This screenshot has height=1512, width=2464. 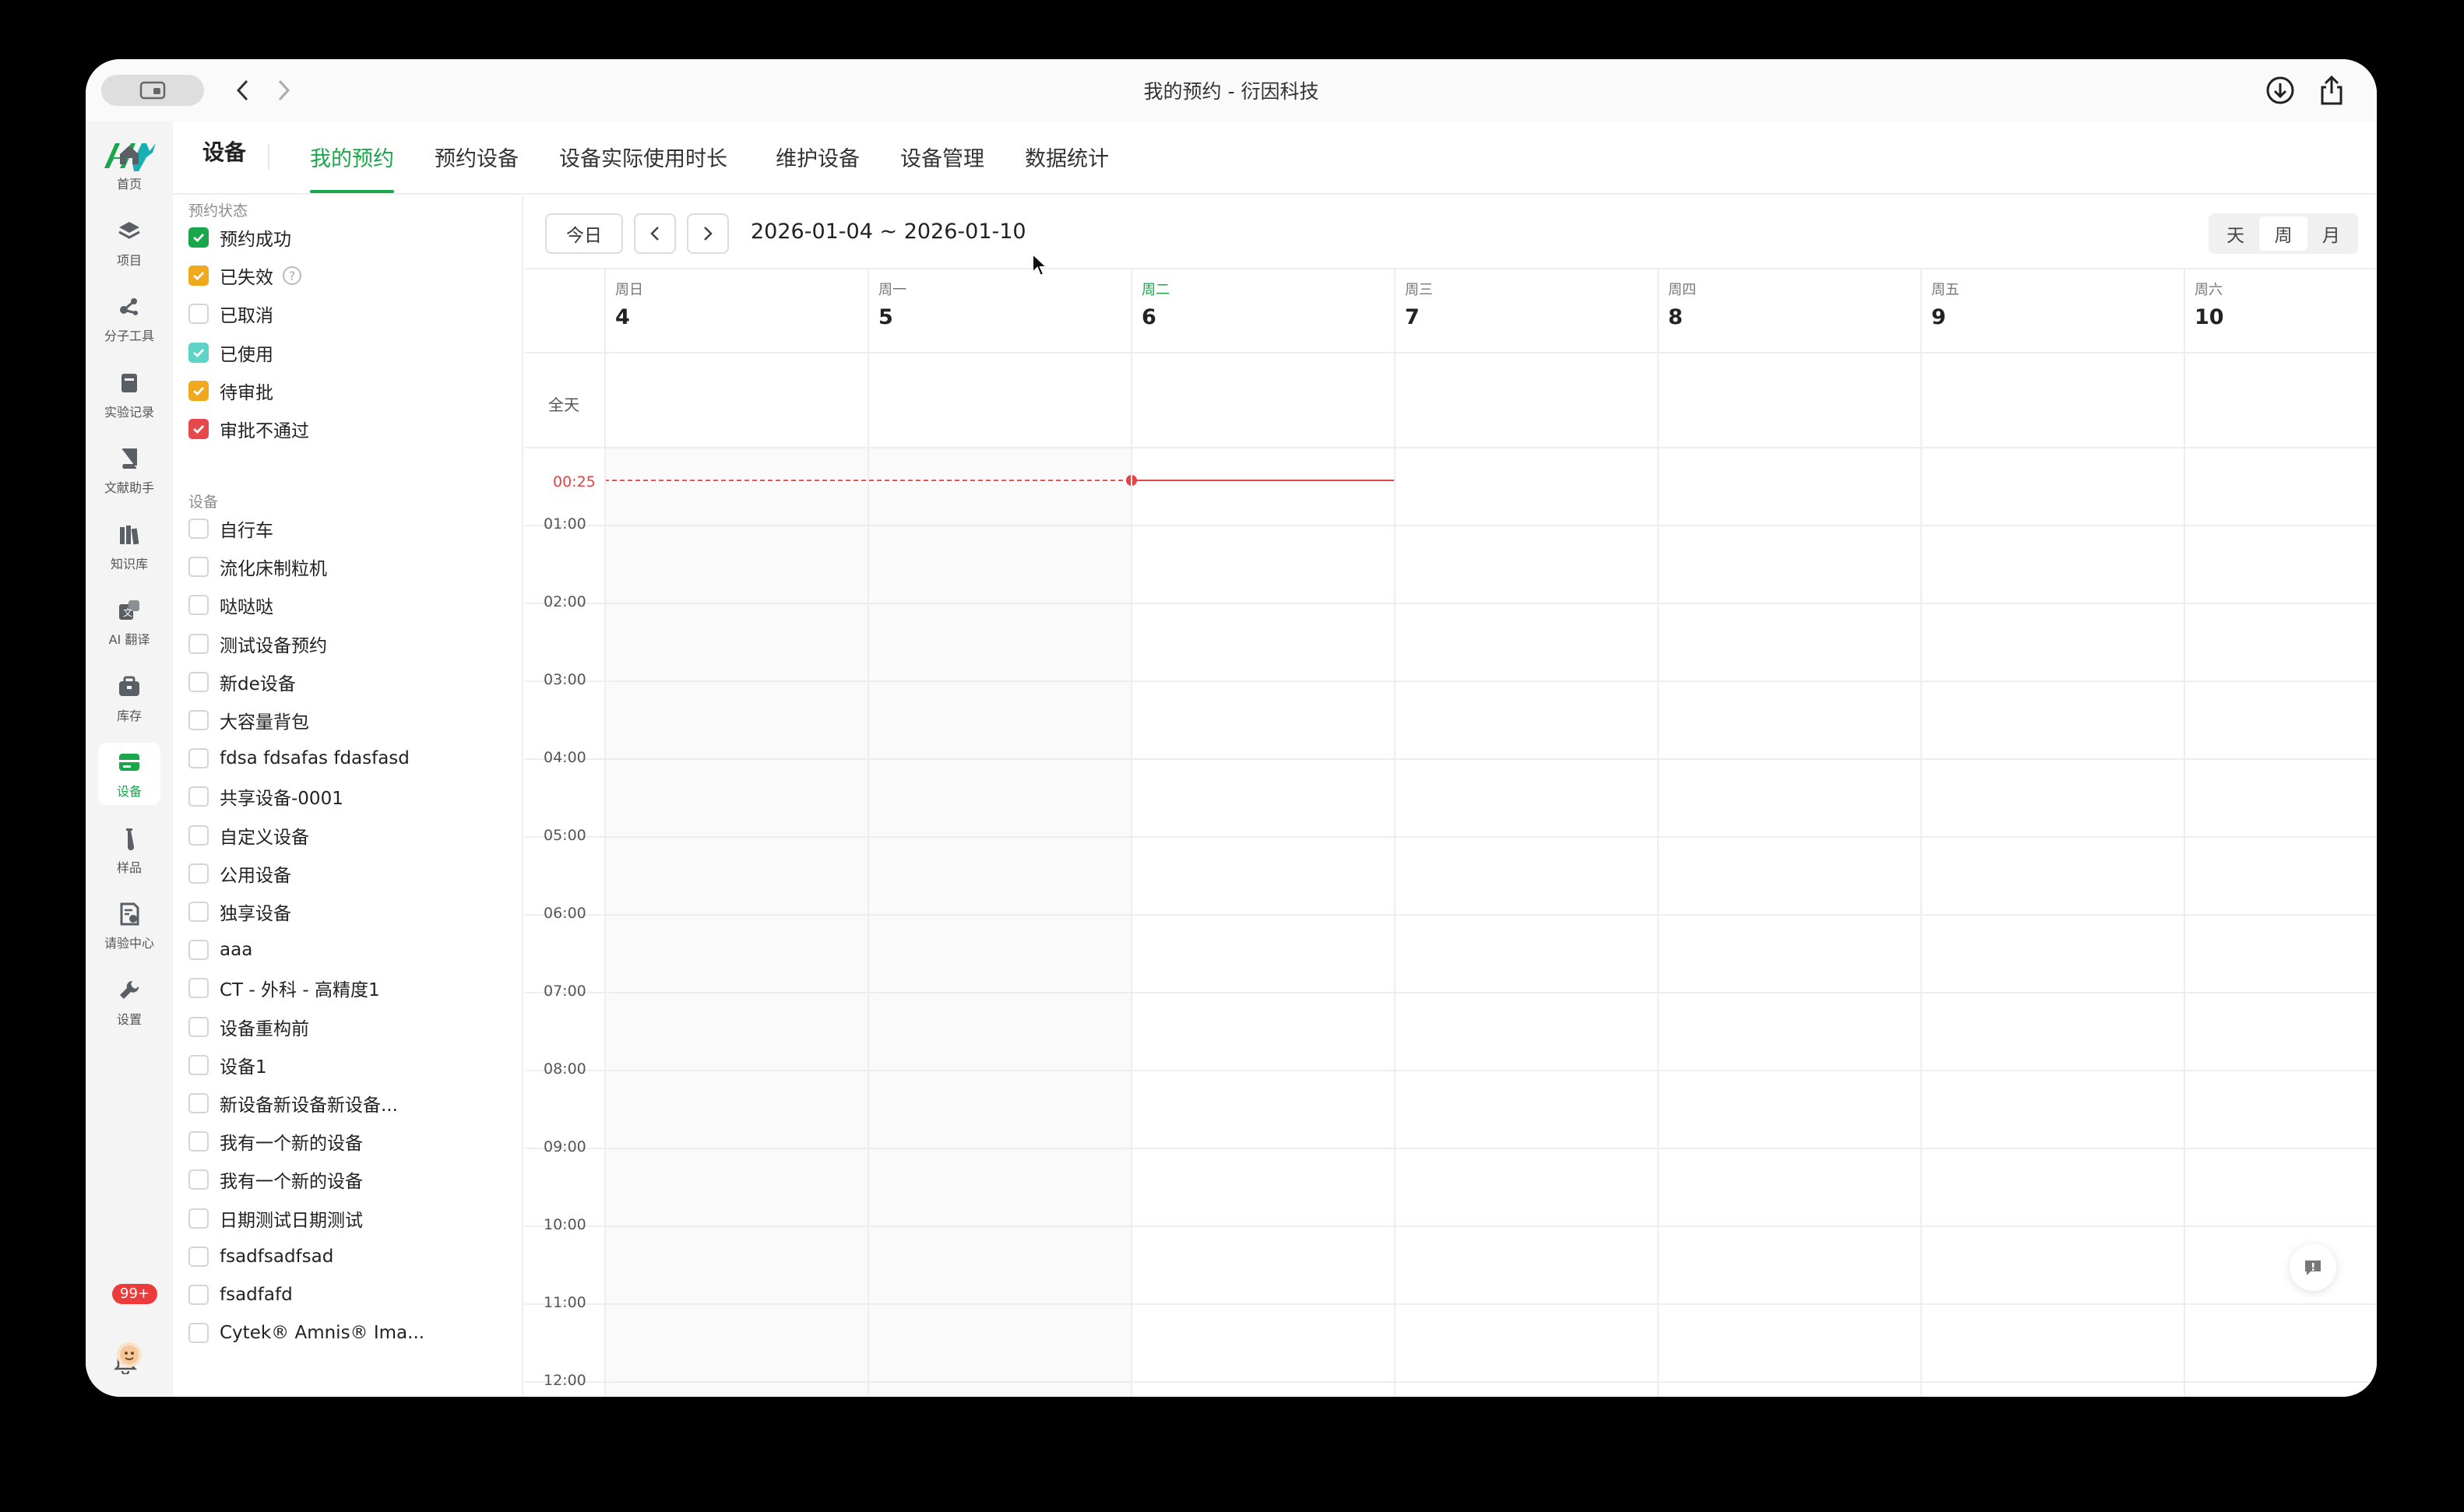 What do you see at coordinates (239, 237) in the screenshot?
I see `status-filter-item: 预约成功` at bounding box center [239, 237].